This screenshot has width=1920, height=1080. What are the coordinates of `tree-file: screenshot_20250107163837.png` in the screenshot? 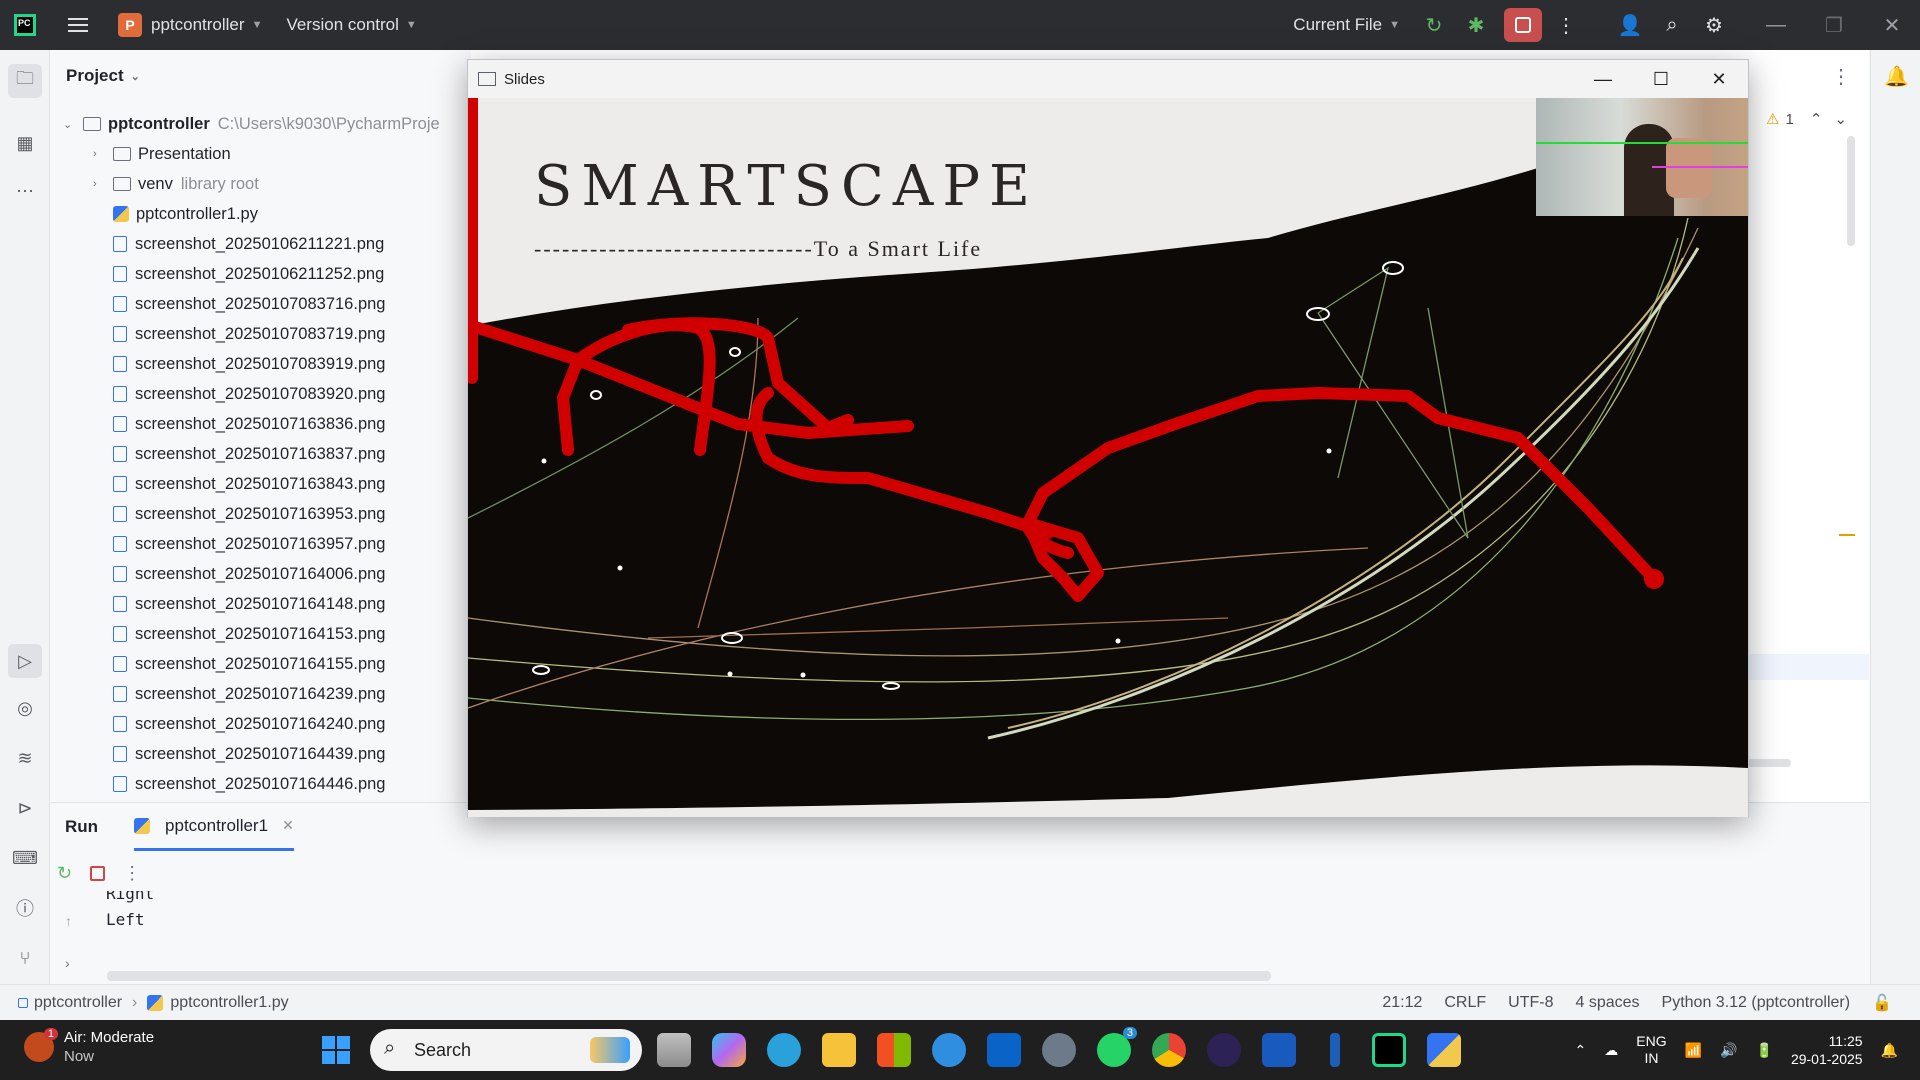 It's located at (239, 454).